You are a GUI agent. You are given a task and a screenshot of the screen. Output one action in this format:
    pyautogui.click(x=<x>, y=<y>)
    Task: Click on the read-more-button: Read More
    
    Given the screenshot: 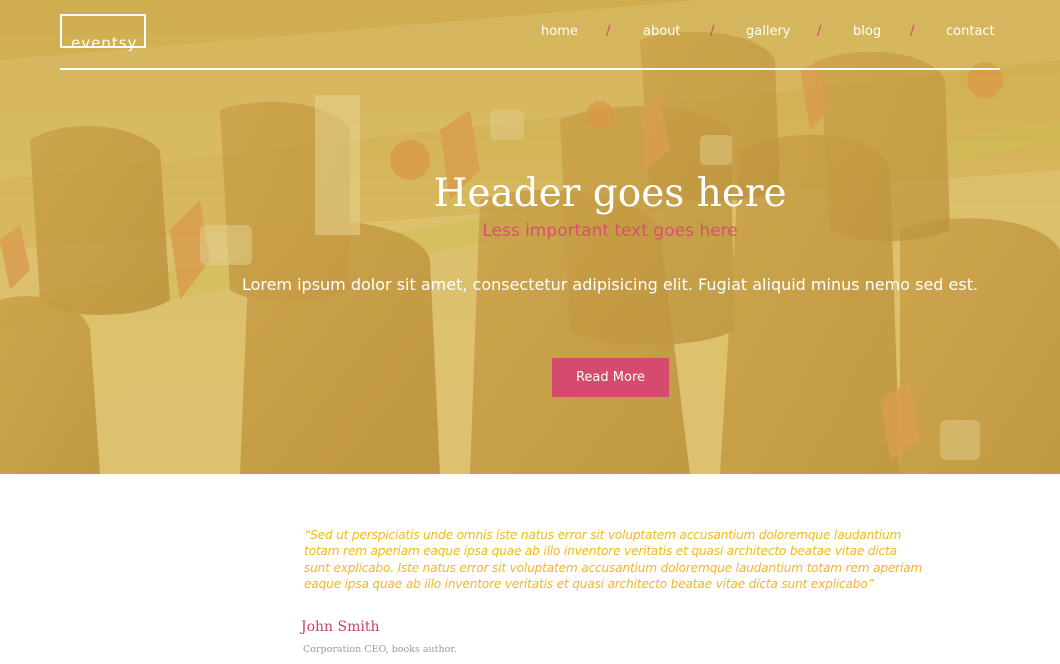 What is the action you would take?
    pyautogui.click(x=610, y=377)
    